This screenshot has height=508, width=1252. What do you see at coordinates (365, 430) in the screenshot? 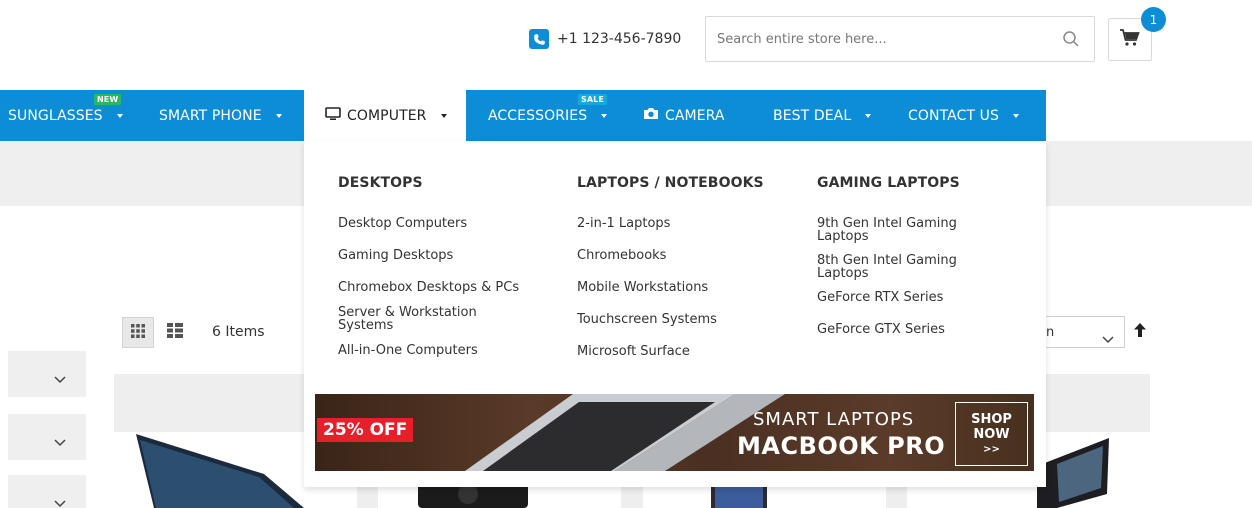
I see `discount-badge: 25% OFF` at bounding box center [365, 430].